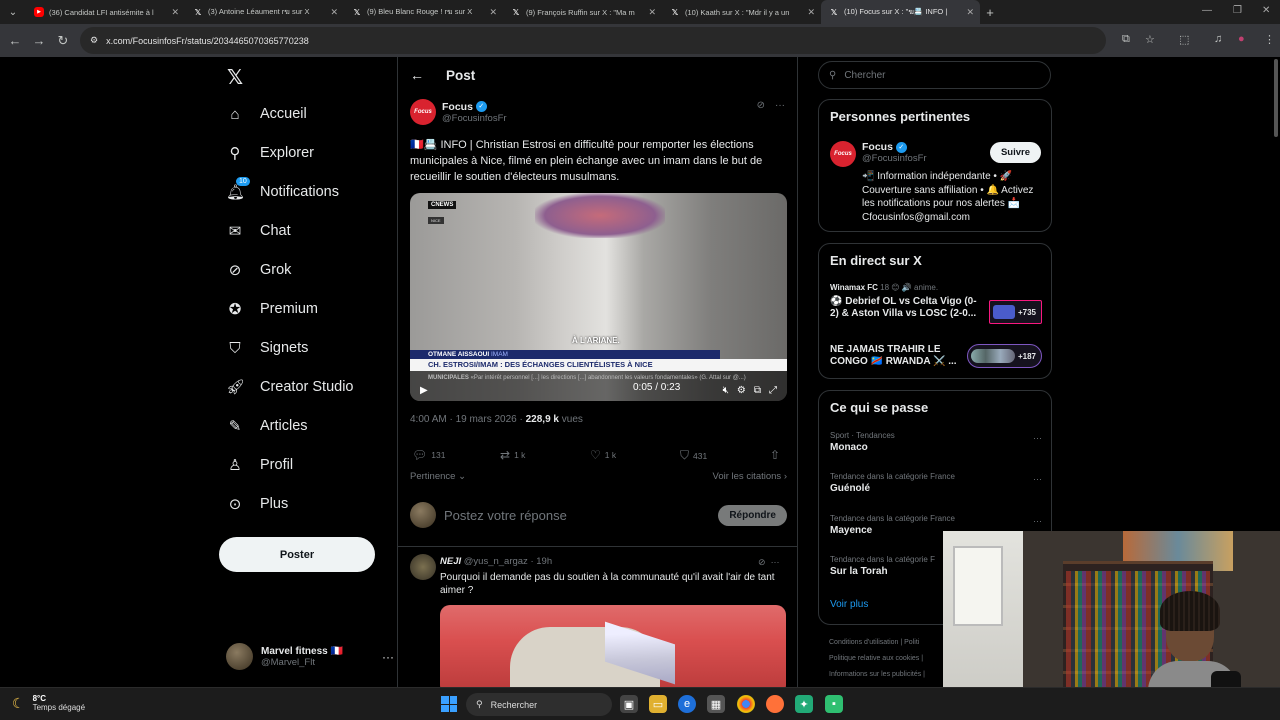  I want to click on bookmark-star-icon: ☆, so click(1150, 39).